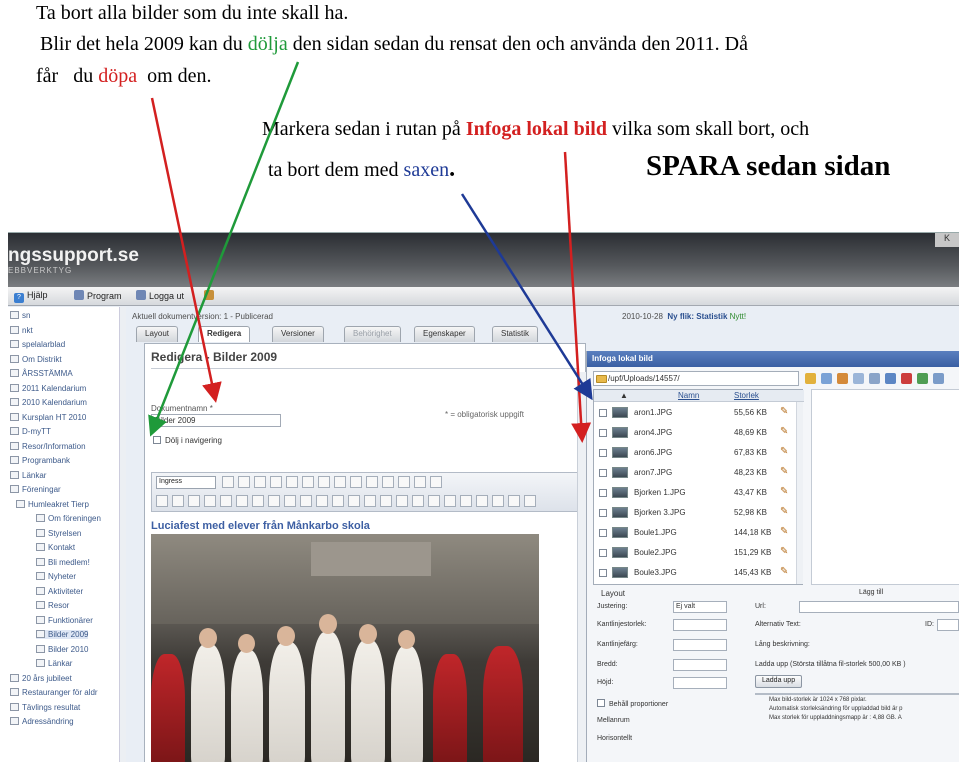 This screenshot has width=959, height=762. I want to click on sidebar-item: Programbank, so click(40, 460).